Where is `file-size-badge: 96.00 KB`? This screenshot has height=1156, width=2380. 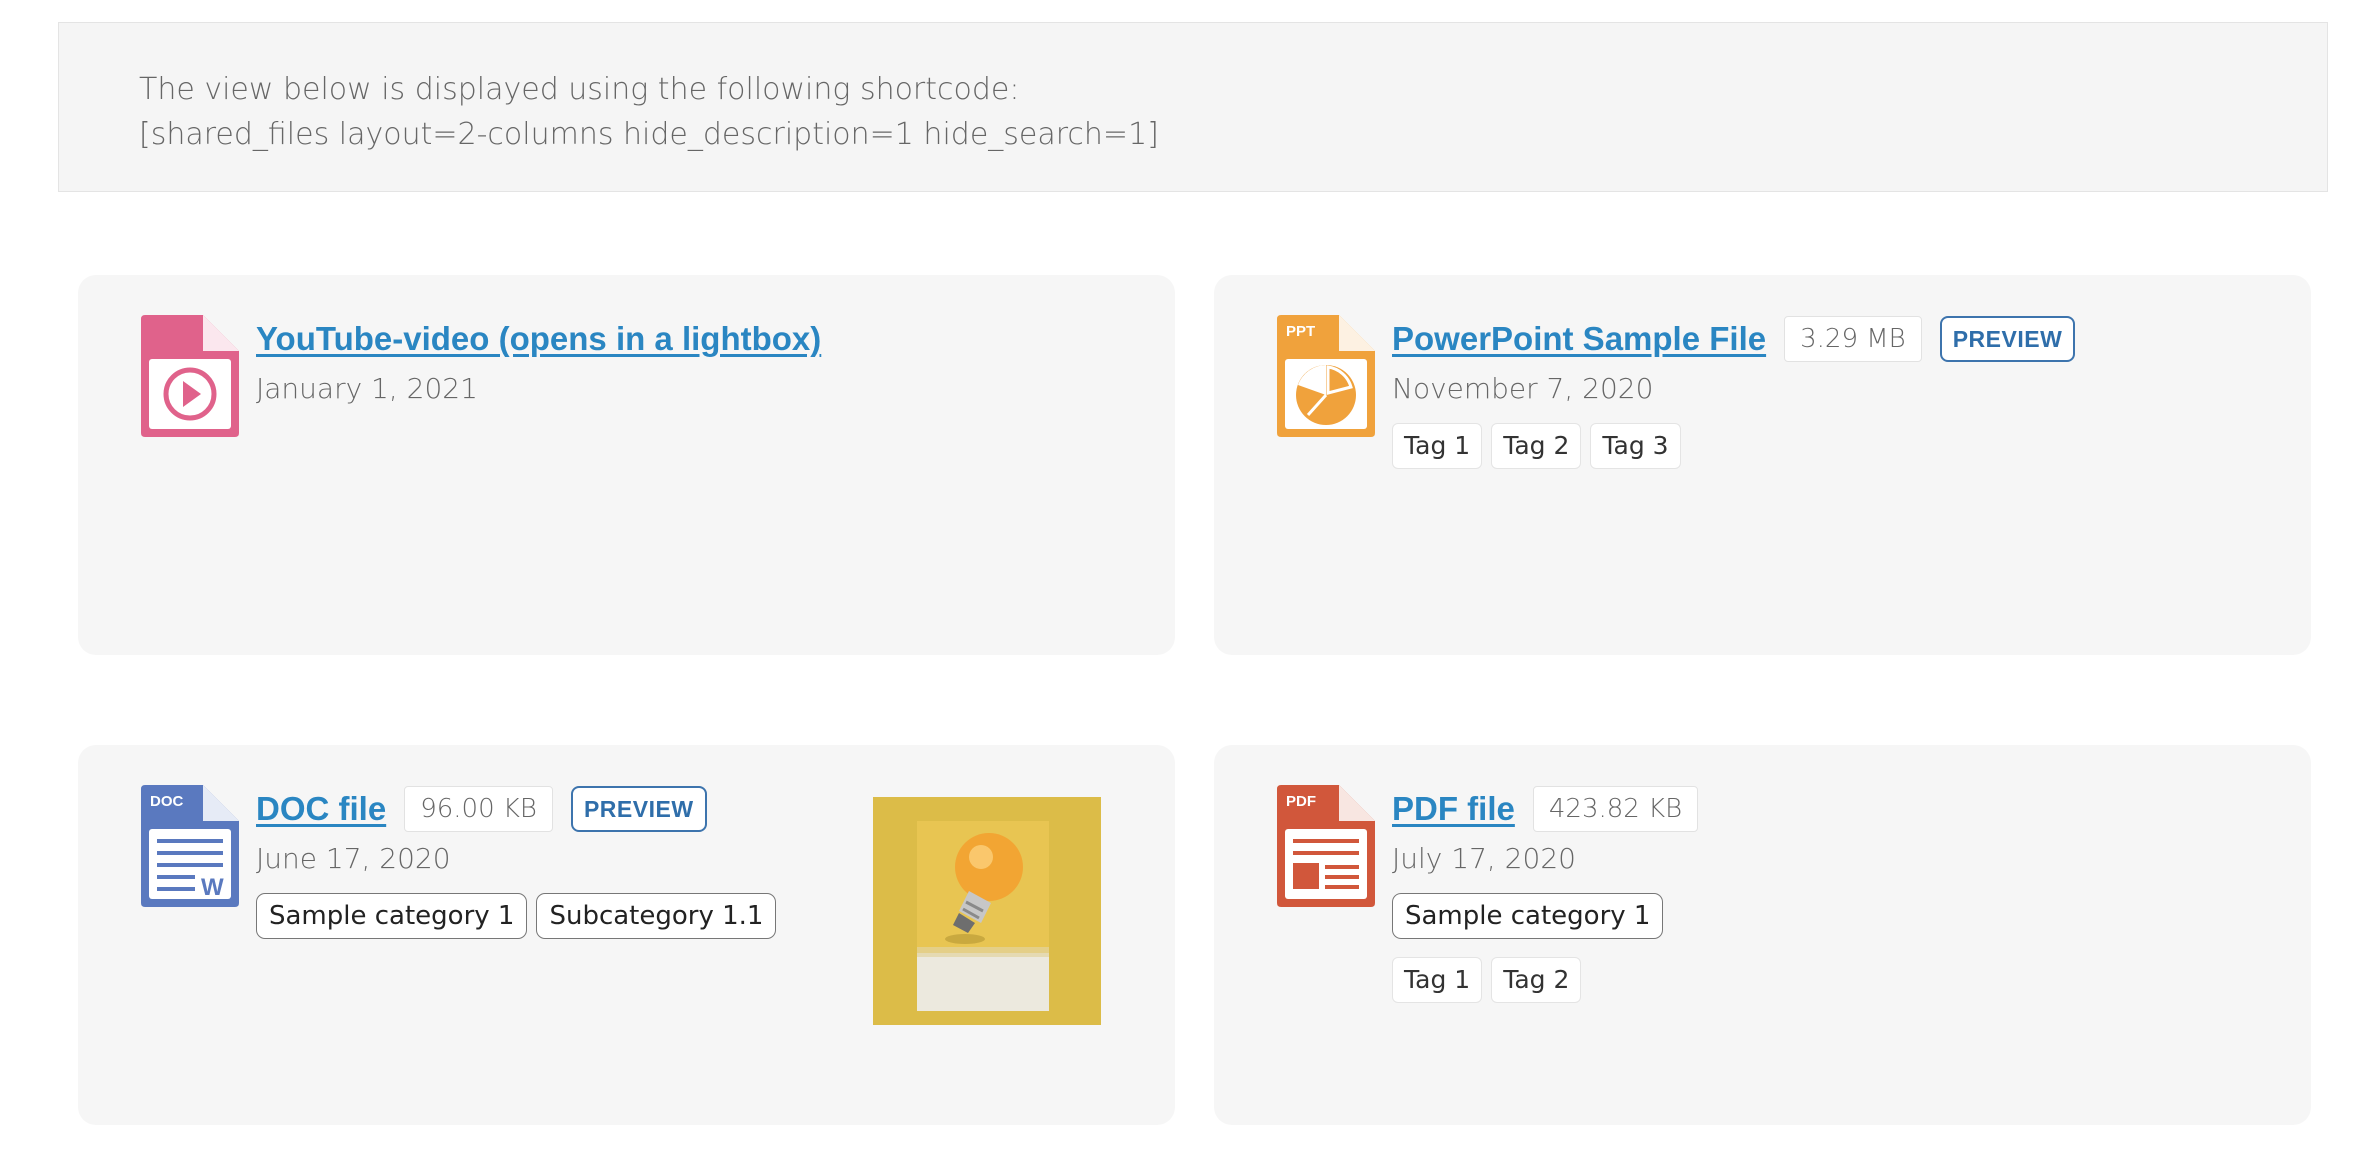
file-size-badge: 96.00 KB is located at coordinates (478, 809).